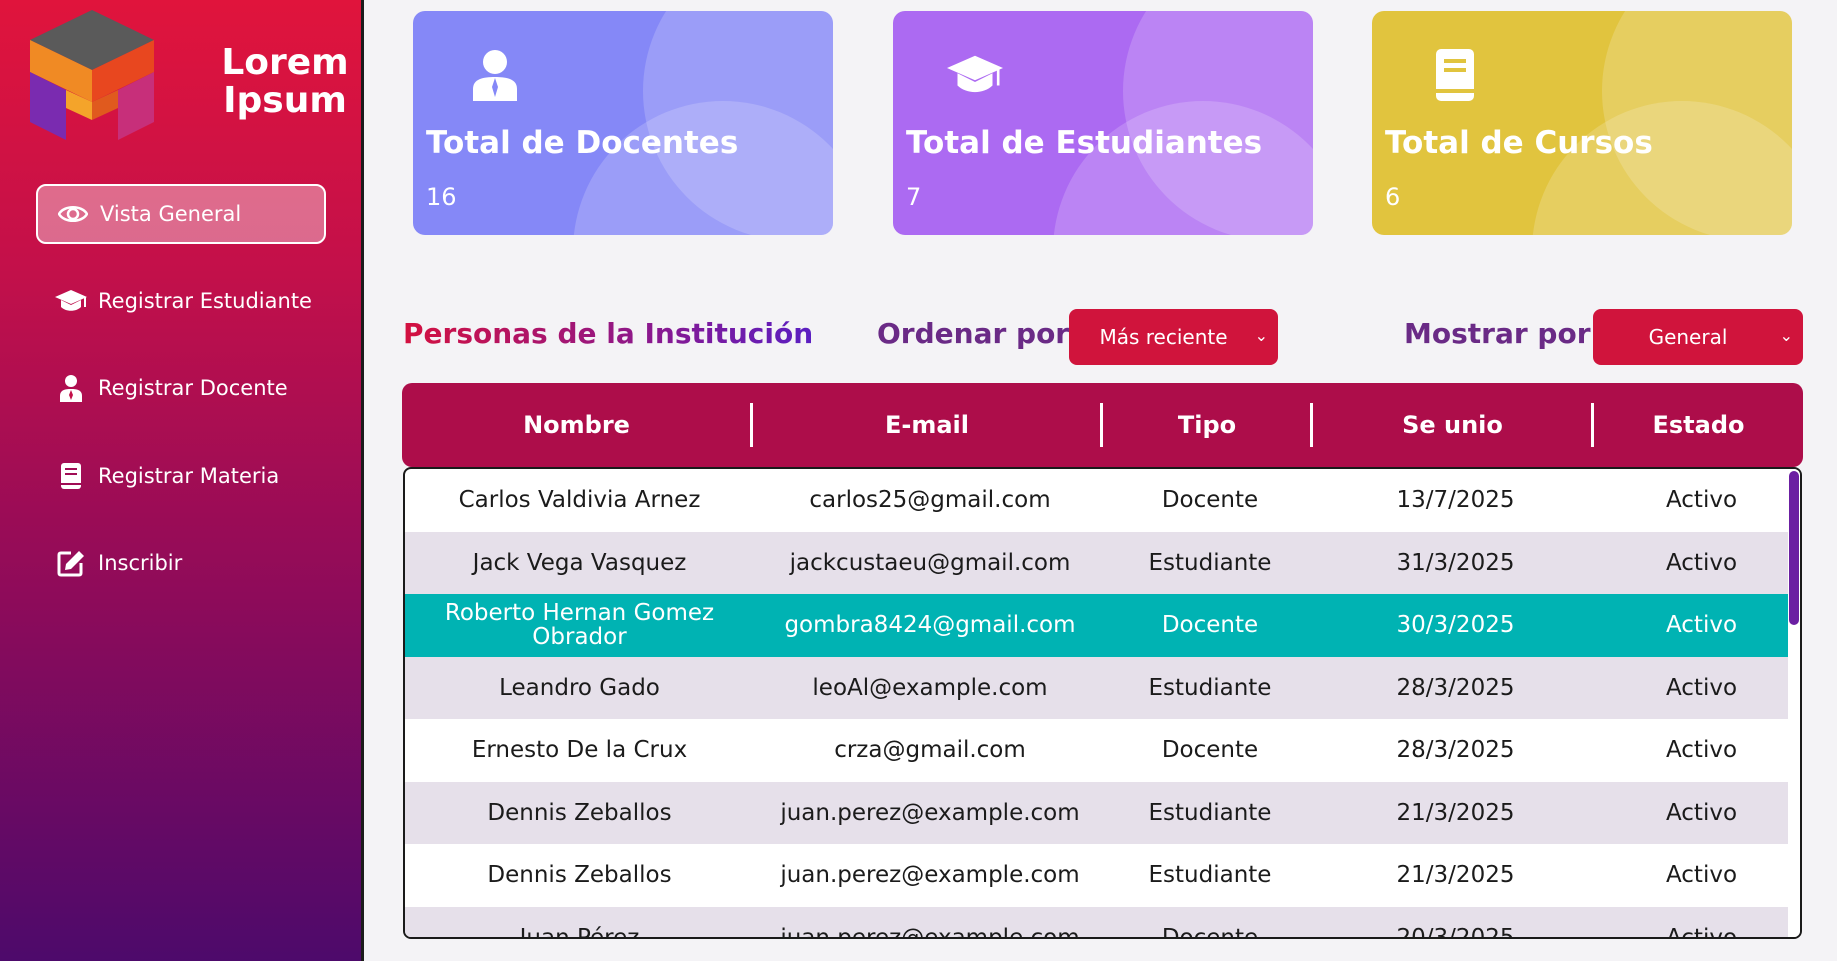 The image size is (1837, 961). I want to click on cell-email: crza@gmail.com, so click(930, 750).